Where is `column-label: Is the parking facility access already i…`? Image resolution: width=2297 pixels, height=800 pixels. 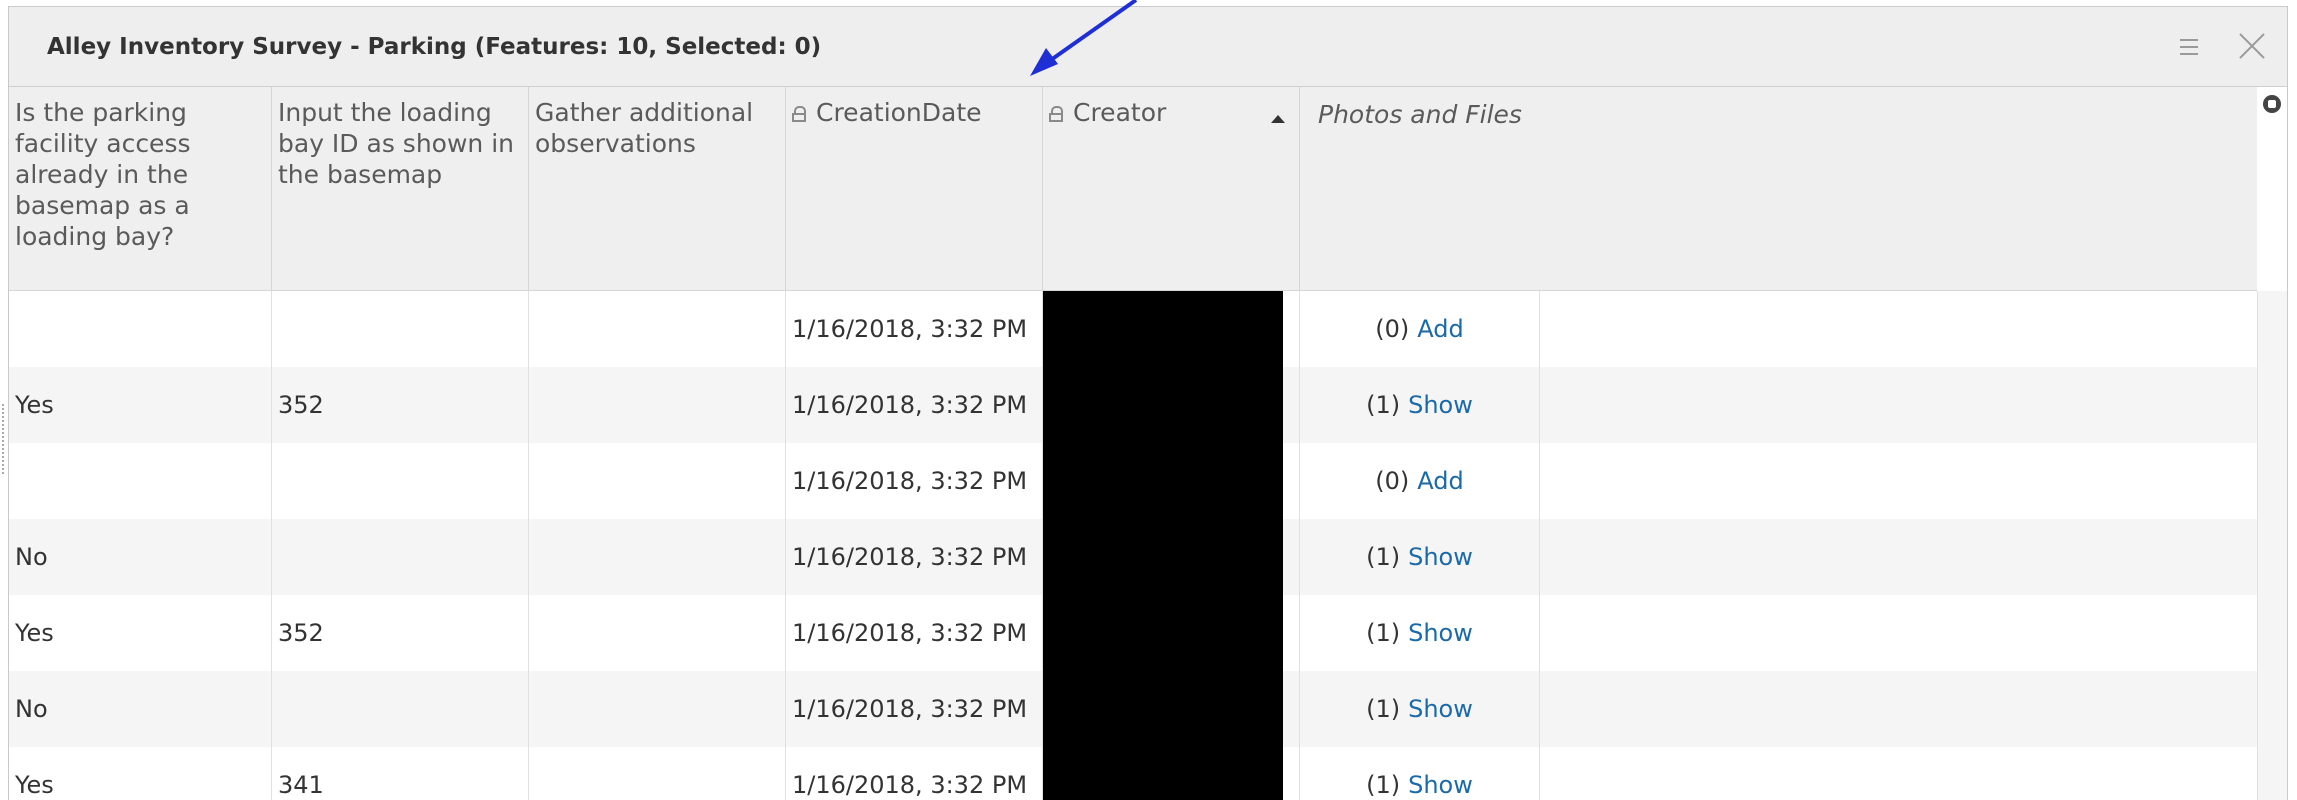
column-label: Is the parking facility access already i… is located at coordinates (103, 174).